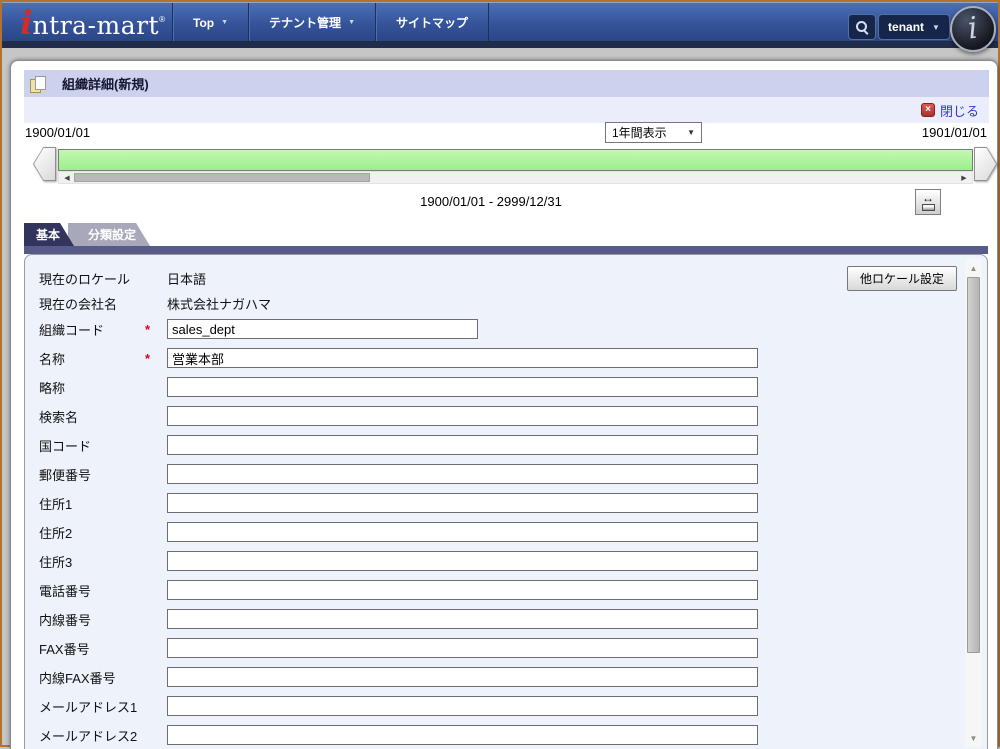 This screenshot has height=749, width=1000. Describe the element at coordinates (914, 27) in the screenshot. I see `tenant-dropdown: tenant ▼` at that location.